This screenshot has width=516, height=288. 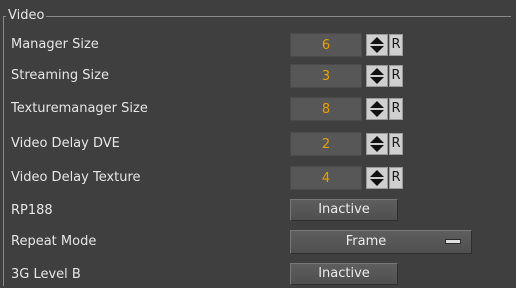 I want to click on streaming-size-input: 3, so click(x=326, y=76).